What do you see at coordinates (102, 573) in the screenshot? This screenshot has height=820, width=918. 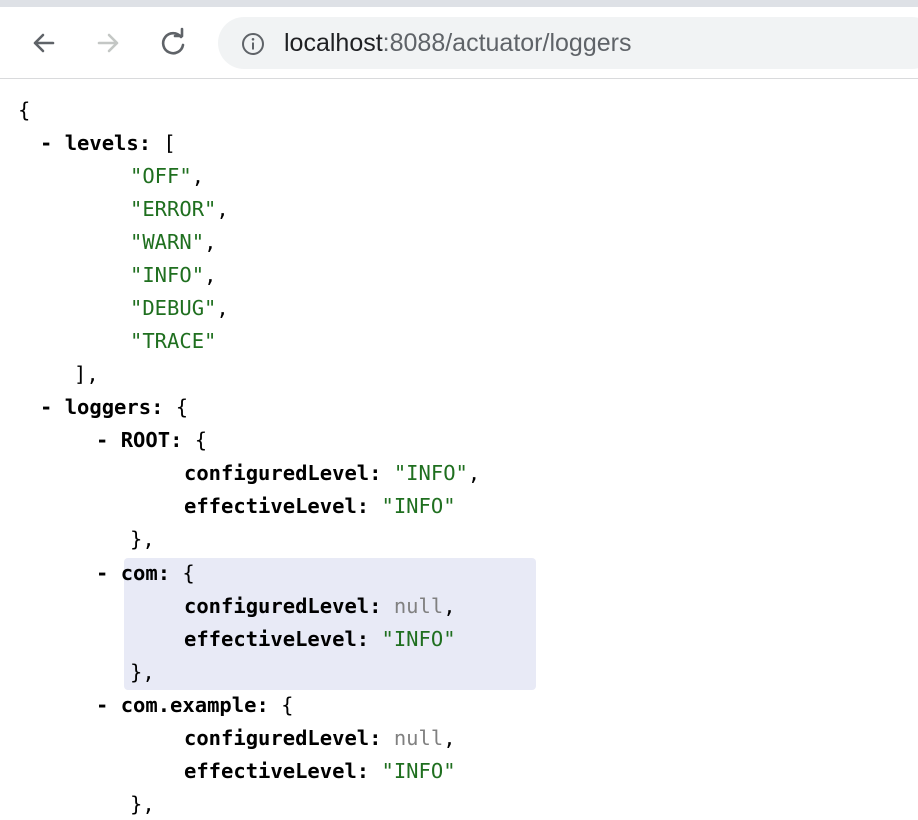 I see `collapse-toggle-com: -` at bounding box center [102, 573].